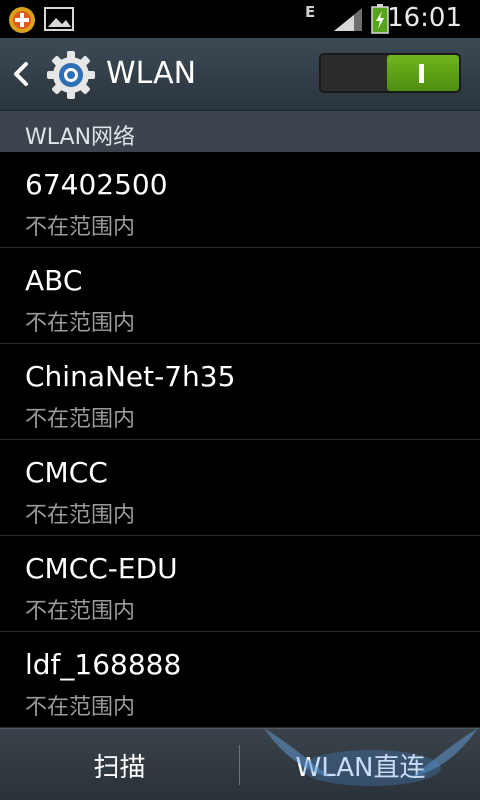 The image size is (480, 800). What do you see at coordinates (360, 764) in the screenshot?
I see `wlan-direct-button: WLAN直连` at bounding box center [360, 764].